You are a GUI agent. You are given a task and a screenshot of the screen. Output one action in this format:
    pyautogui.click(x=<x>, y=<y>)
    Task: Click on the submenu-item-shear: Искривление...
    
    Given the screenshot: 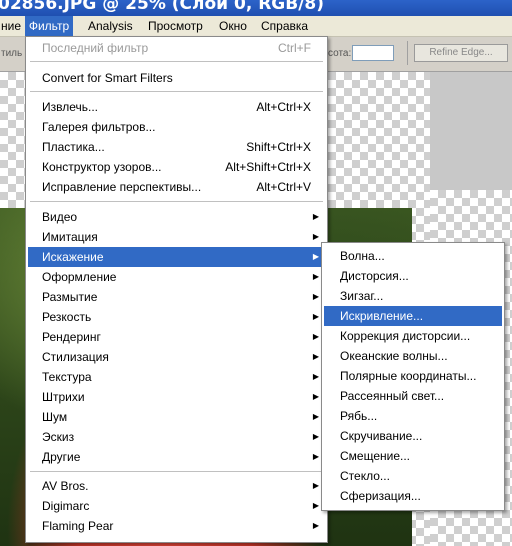 What is the action you would take?
    pyautogui.click(x=413, y=316)
    